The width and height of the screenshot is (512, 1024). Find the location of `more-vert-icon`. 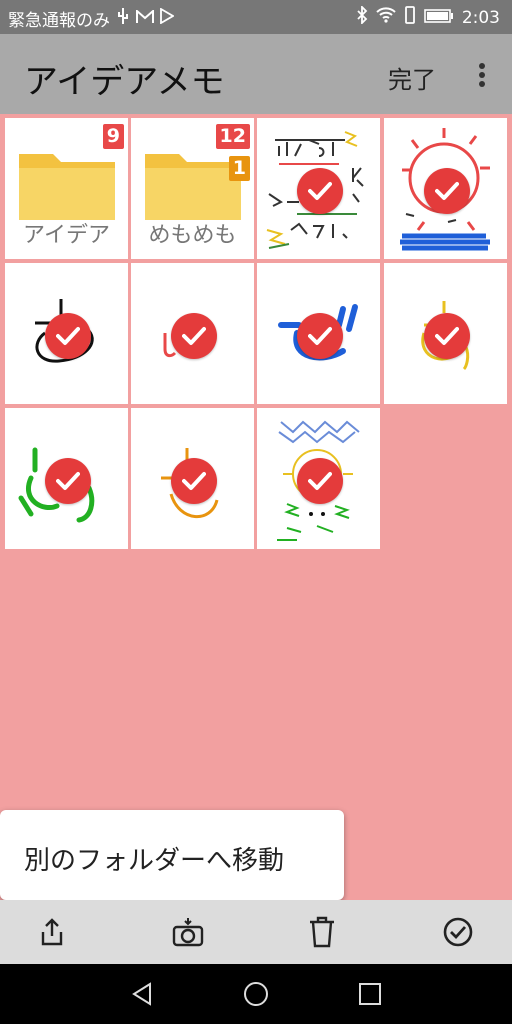

more-vert-icon is located at coordinates (482, 75).